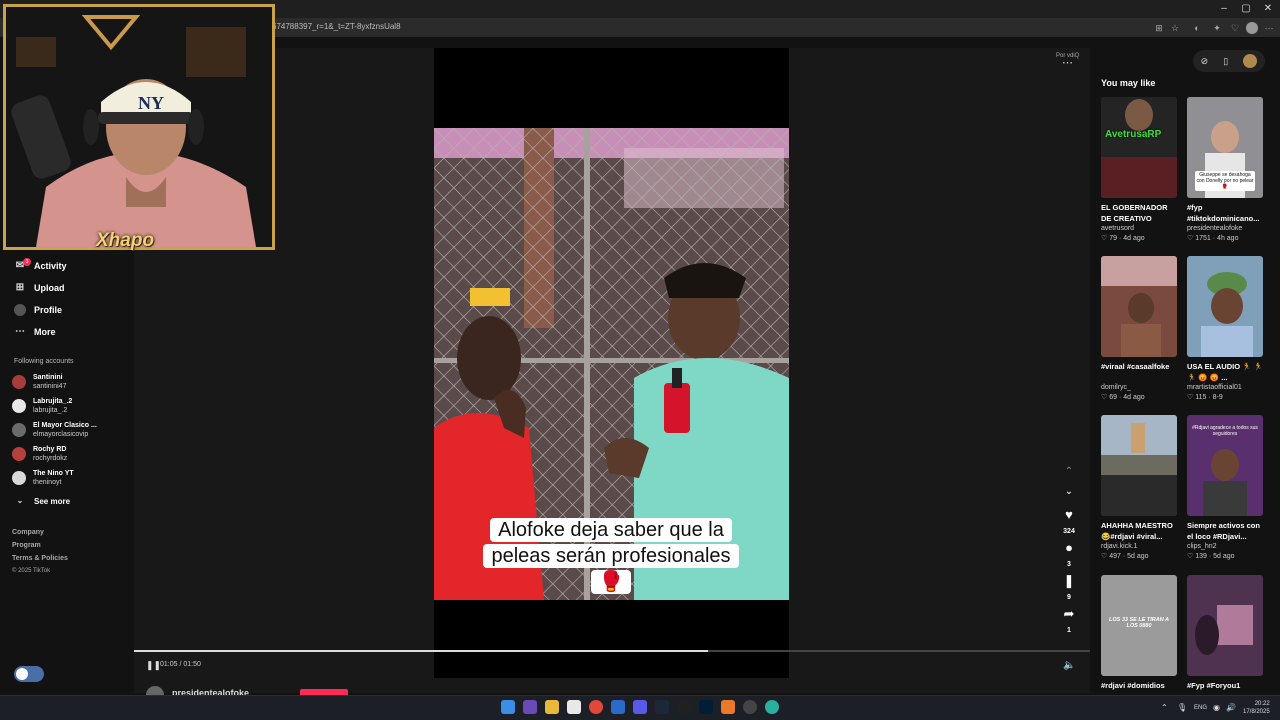  What do you see at coordinates (1217, 28) in the screenshot?
I see `extensions-puzzle-icon: ✦` at bounding box center [1217, 28].